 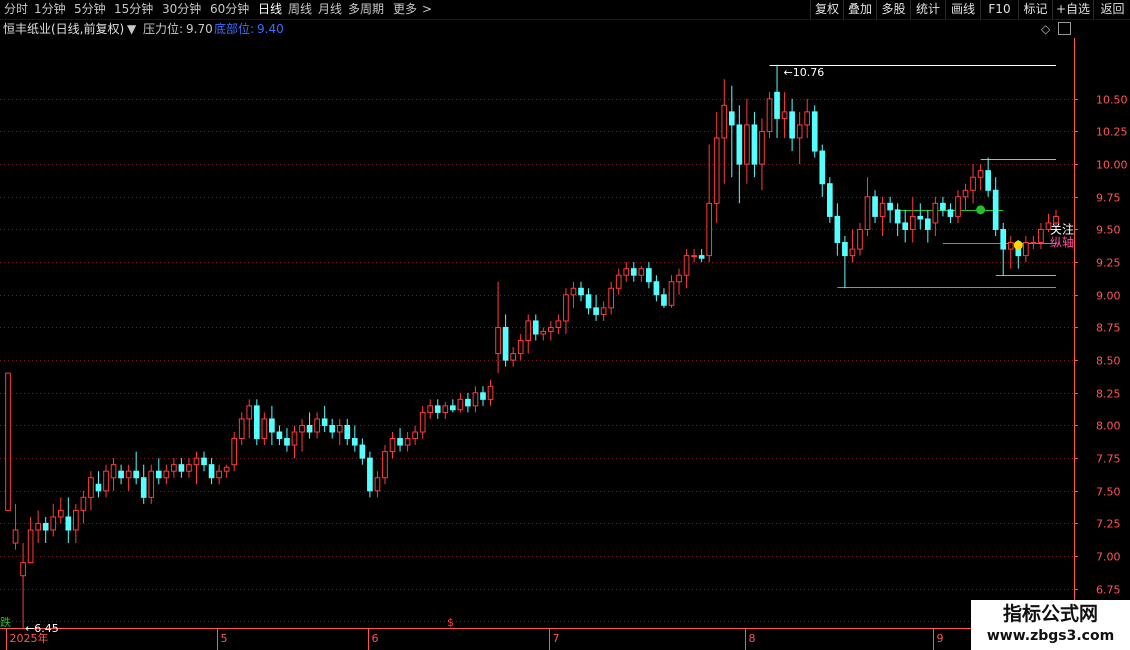 What do you see at coordinates (1108, 296) in the screenshot?
I see `y-tick-label-10: 9.00` at bounding box center [1108, 296].